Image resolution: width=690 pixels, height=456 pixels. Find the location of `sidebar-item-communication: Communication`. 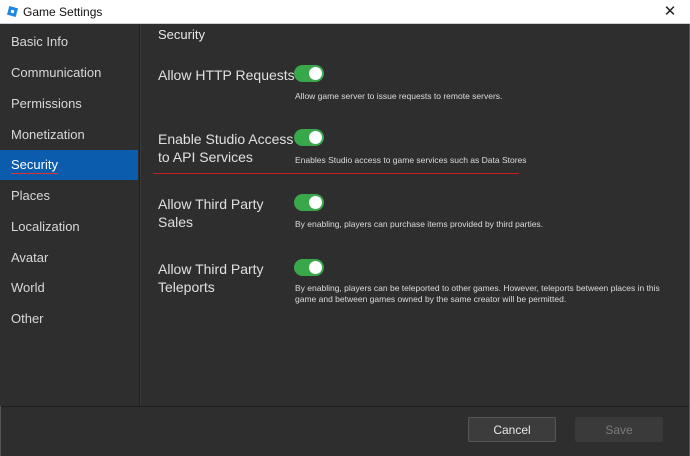

sidebar-item-communication: Communication is located at coordinates (69, 73).